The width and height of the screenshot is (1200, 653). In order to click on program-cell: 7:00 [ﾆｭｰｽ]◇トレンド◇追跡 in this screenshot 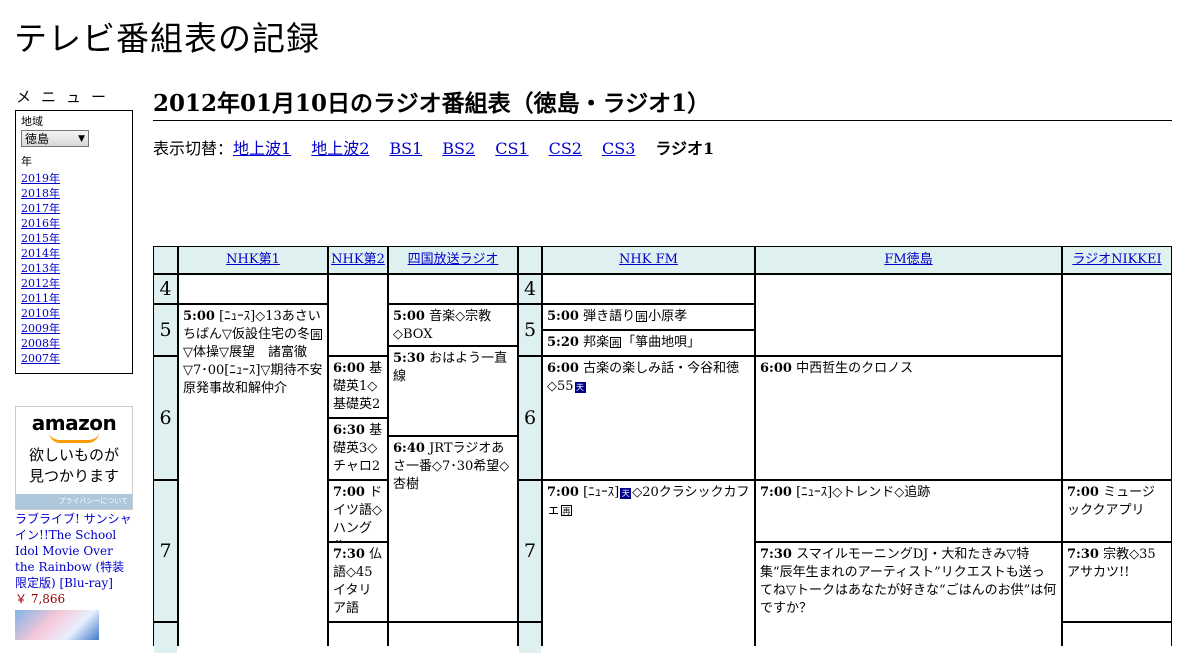, I will do `click(908, 511)`.